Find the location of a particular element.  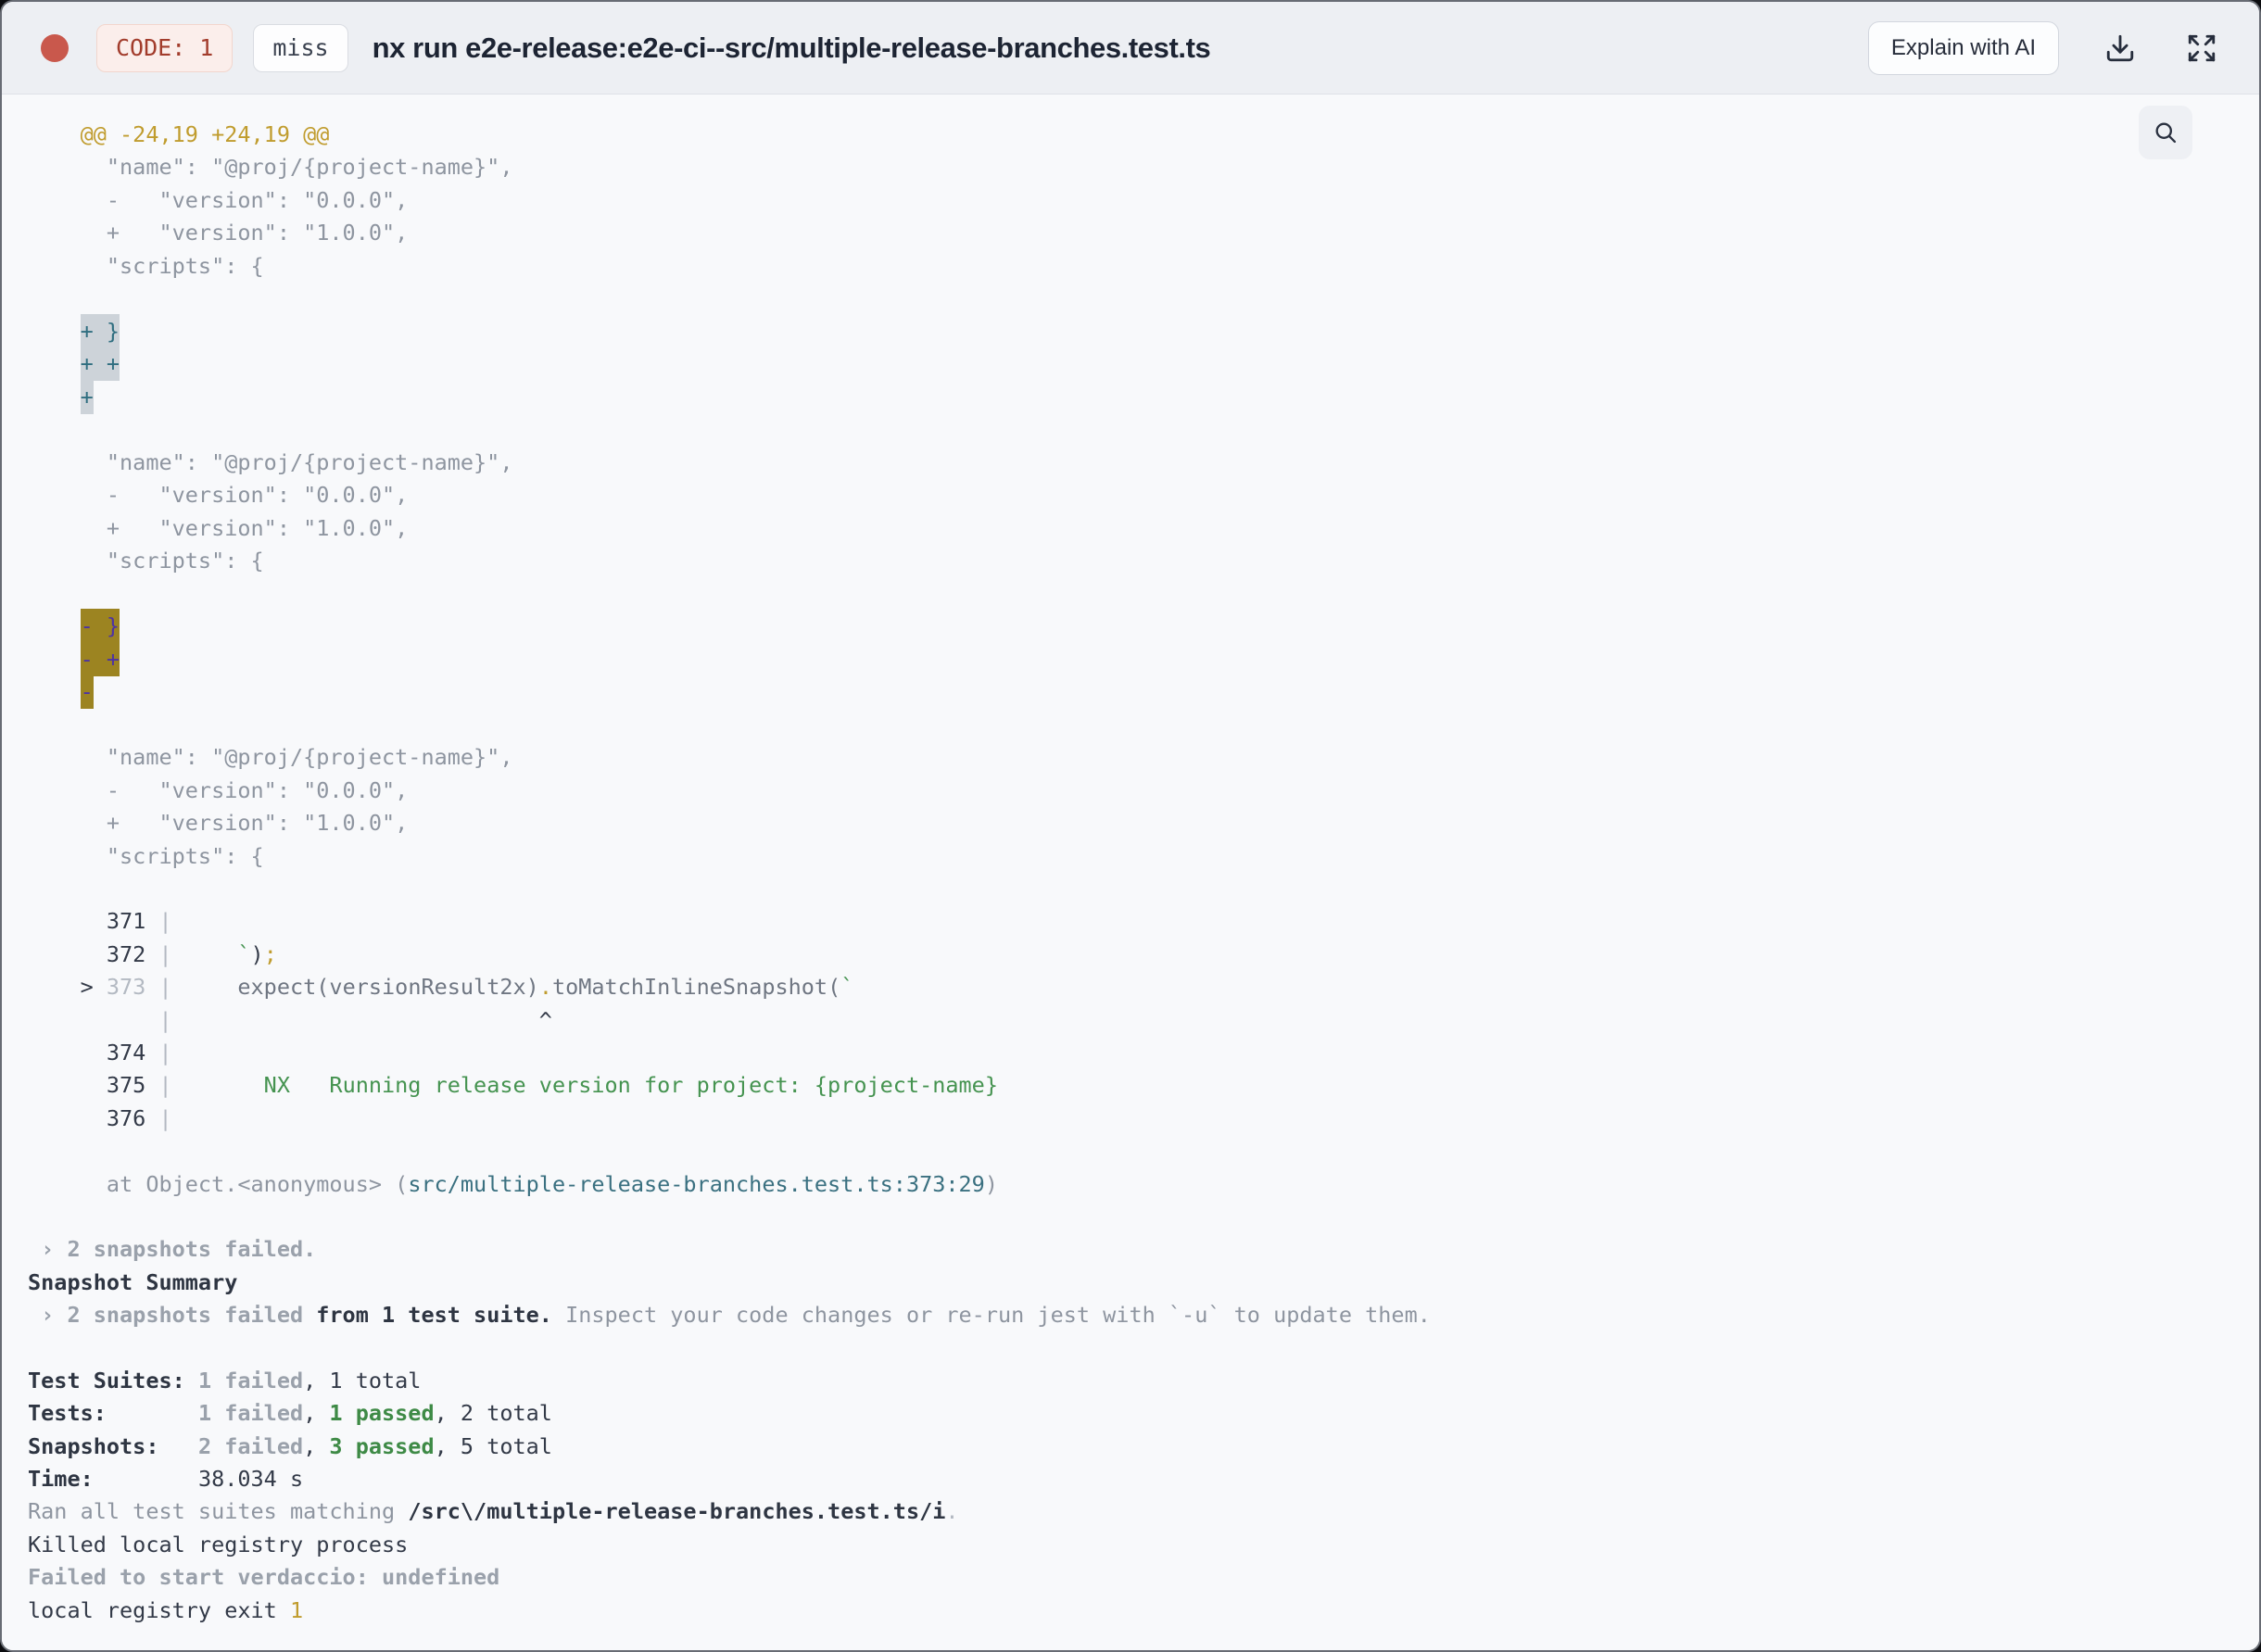

log-span: > is located at coordinates (68, 988).